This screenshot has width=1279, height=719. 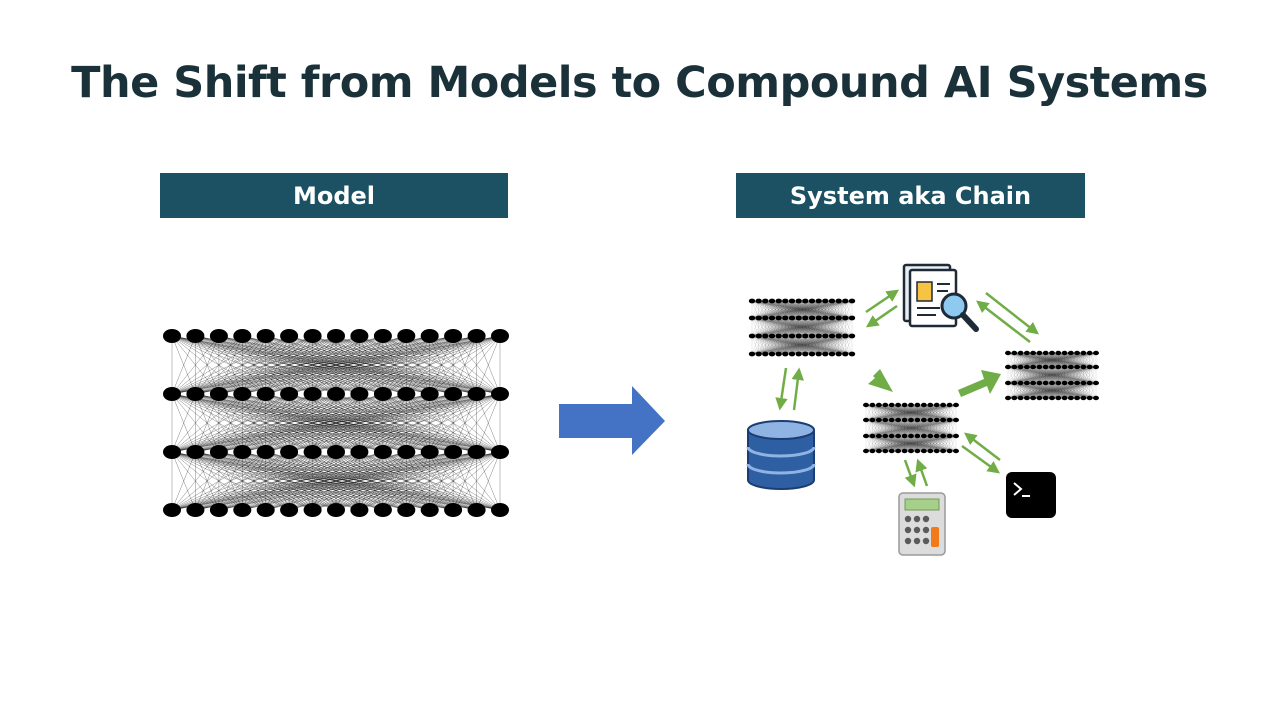 I want to click on link-b-to-calc, so click(x=910, y=473).